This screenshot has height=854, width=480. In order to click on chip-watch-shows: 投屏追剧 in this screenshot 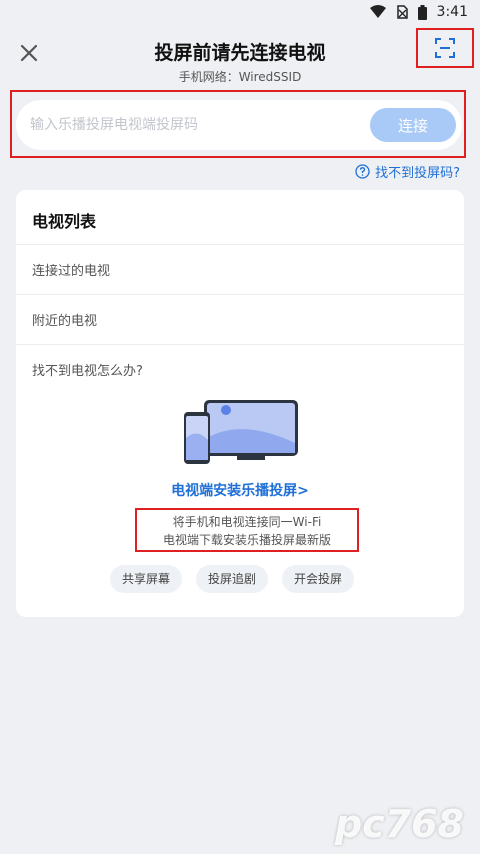, I will do `click(232, 579)`.